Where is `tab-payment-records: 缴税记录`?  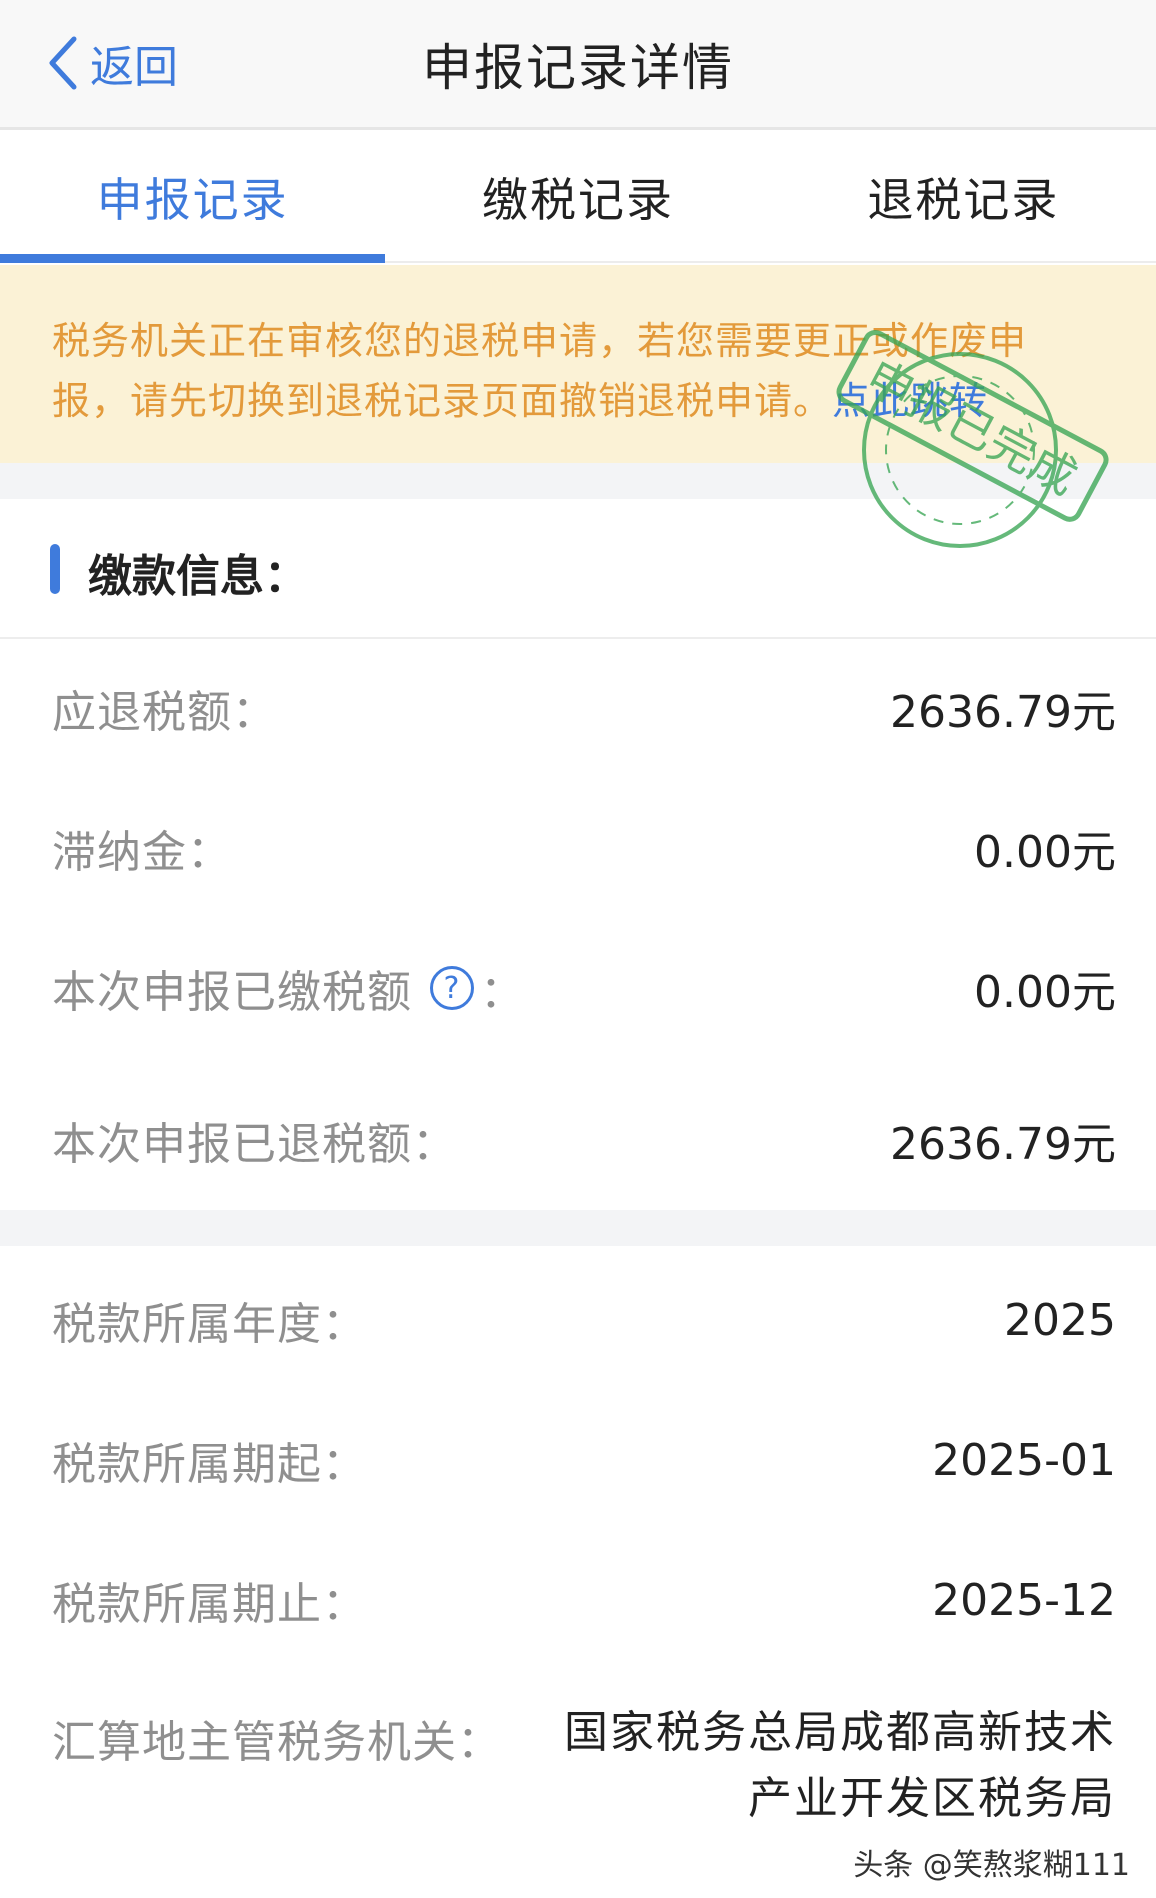
tab-payment-records: 缴税记录 is located at coordinates (577, 197).